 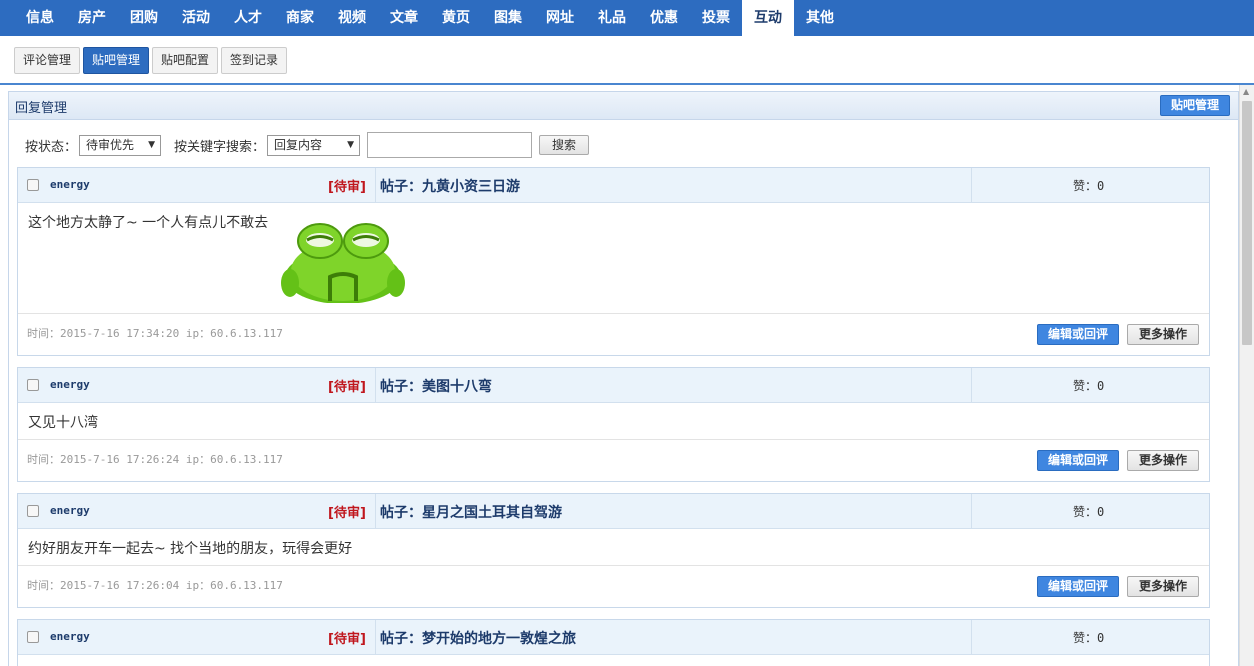 What do you see at coordinates (613, 511) in the screenshot?
I see `reply-card-header: energy [待审] 帖子：星月之国土耳其自驾游 赞：0` at bounding box center [613, 511].